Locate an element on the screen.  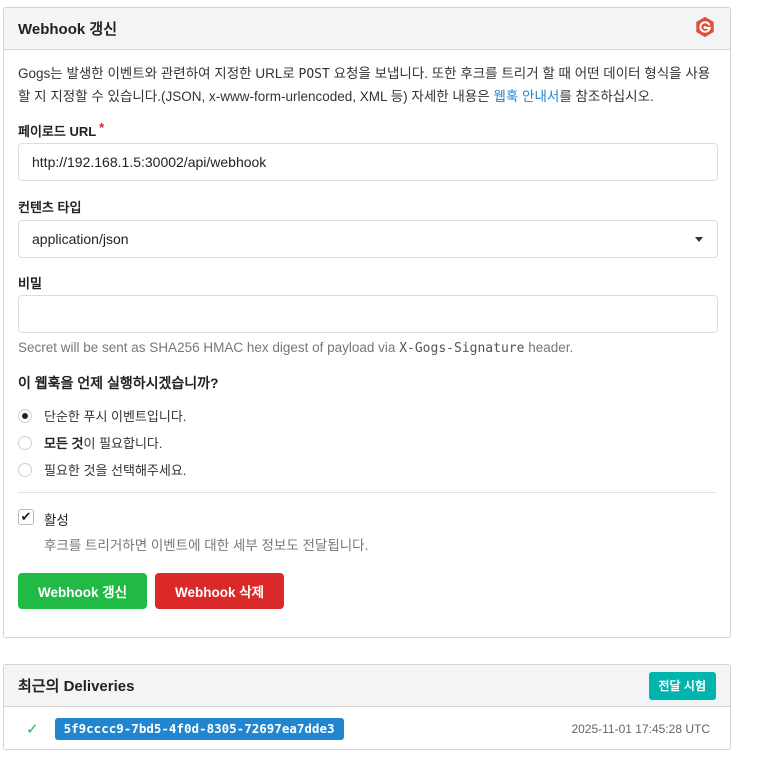
secret-input is located at coordinates (368, 314).